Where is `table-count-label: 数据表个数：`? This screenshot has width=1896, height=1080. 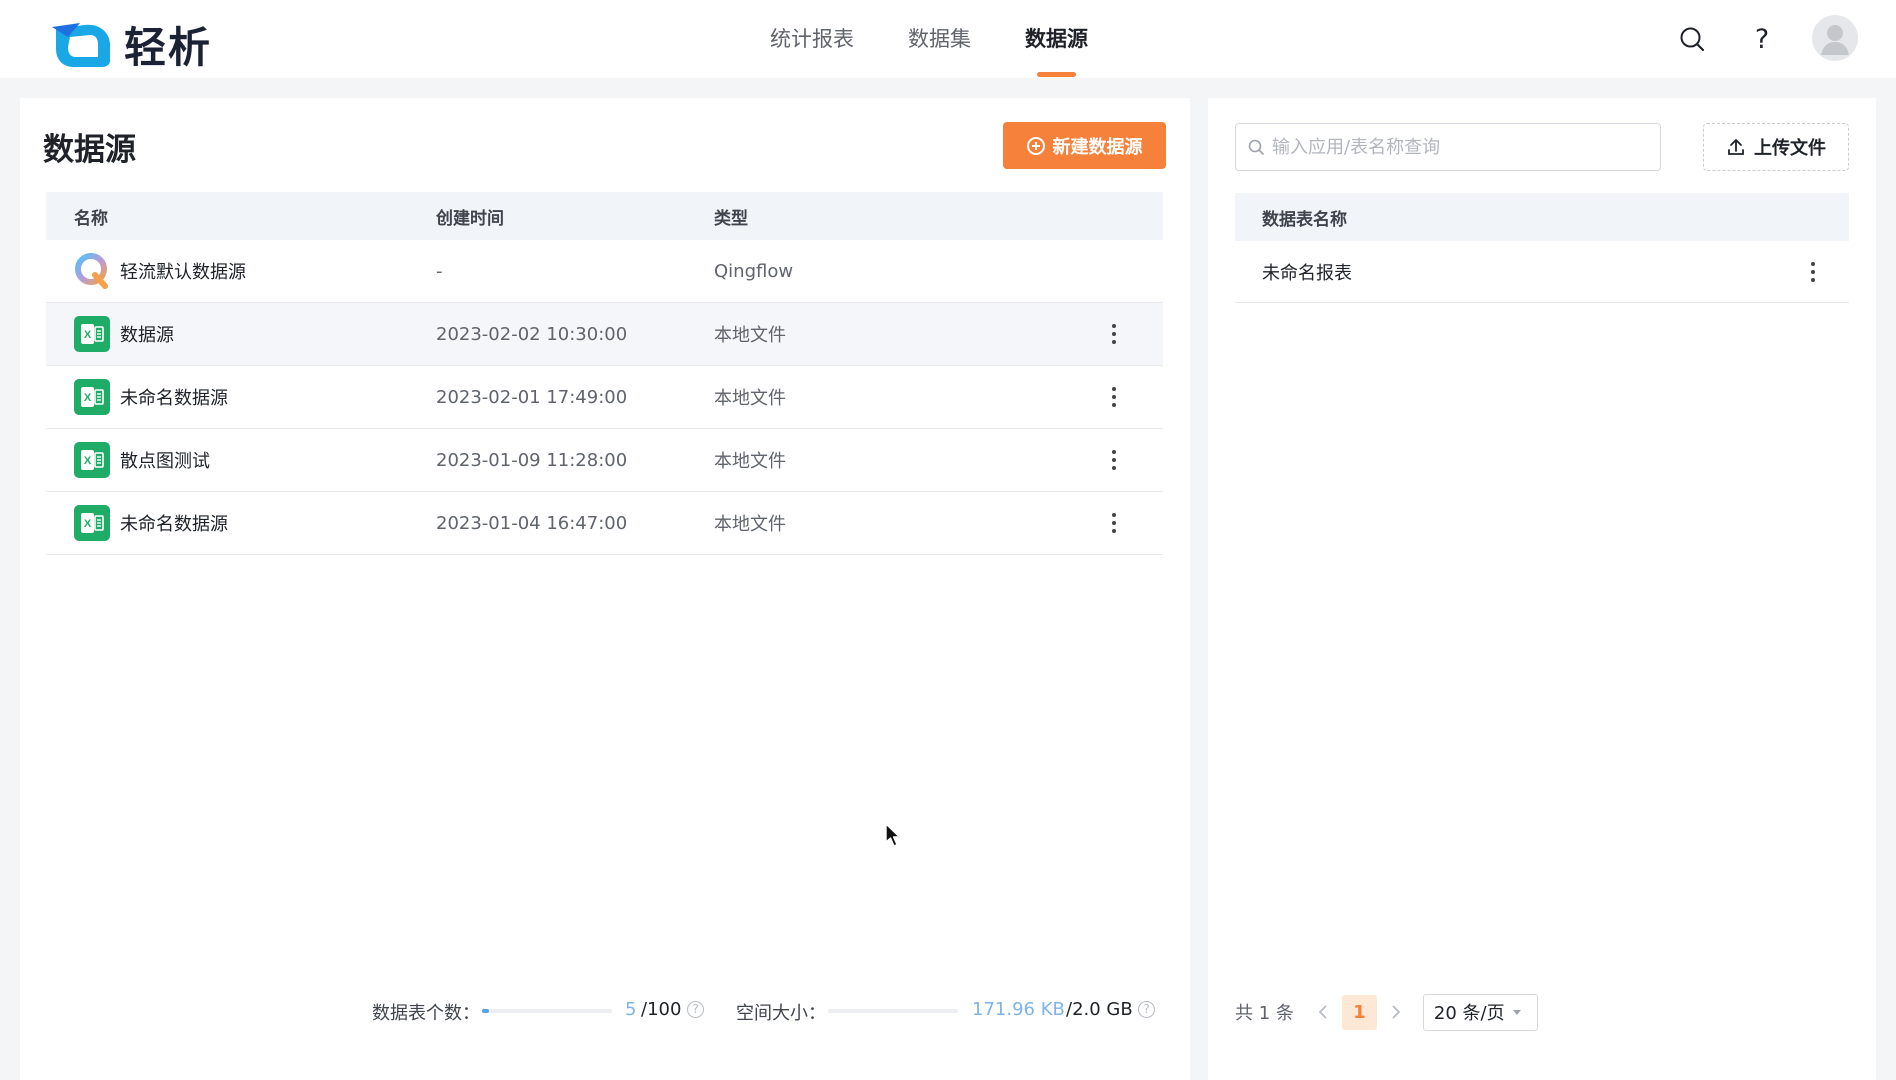
table-count-label: 数据表个数： is located at coordinates (426, 1013).